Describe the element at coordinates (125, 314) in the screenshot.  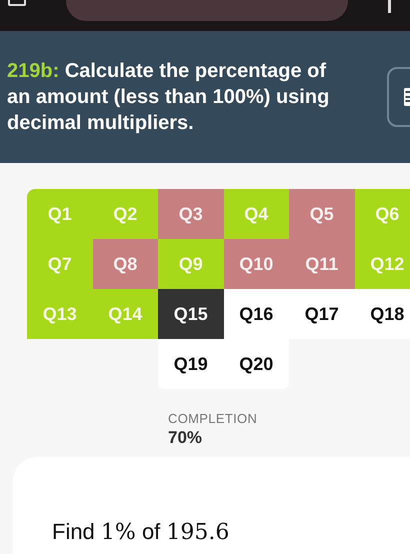
I see `question-tab: Q14` at that location.